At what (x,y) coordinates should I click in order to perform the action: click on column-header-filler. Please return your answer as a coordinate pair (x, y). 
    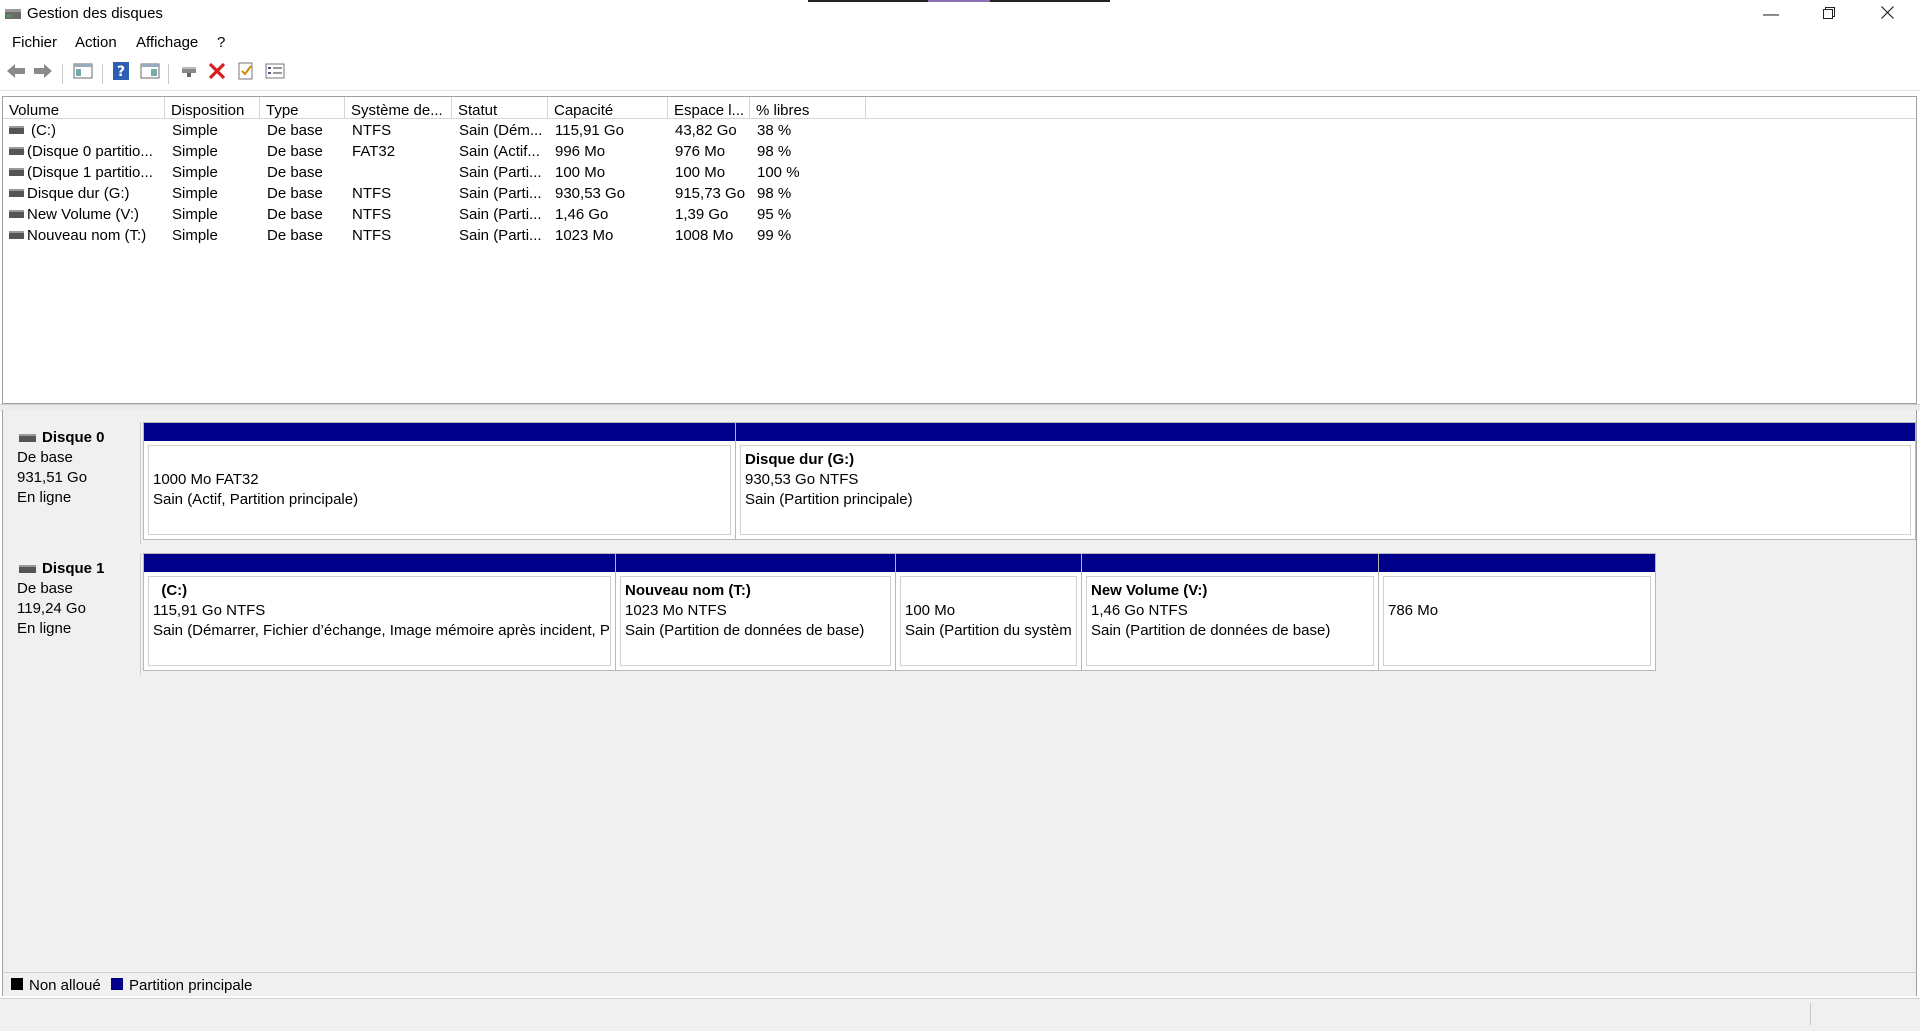
    Looking at the image, I should click on (1391, 108).